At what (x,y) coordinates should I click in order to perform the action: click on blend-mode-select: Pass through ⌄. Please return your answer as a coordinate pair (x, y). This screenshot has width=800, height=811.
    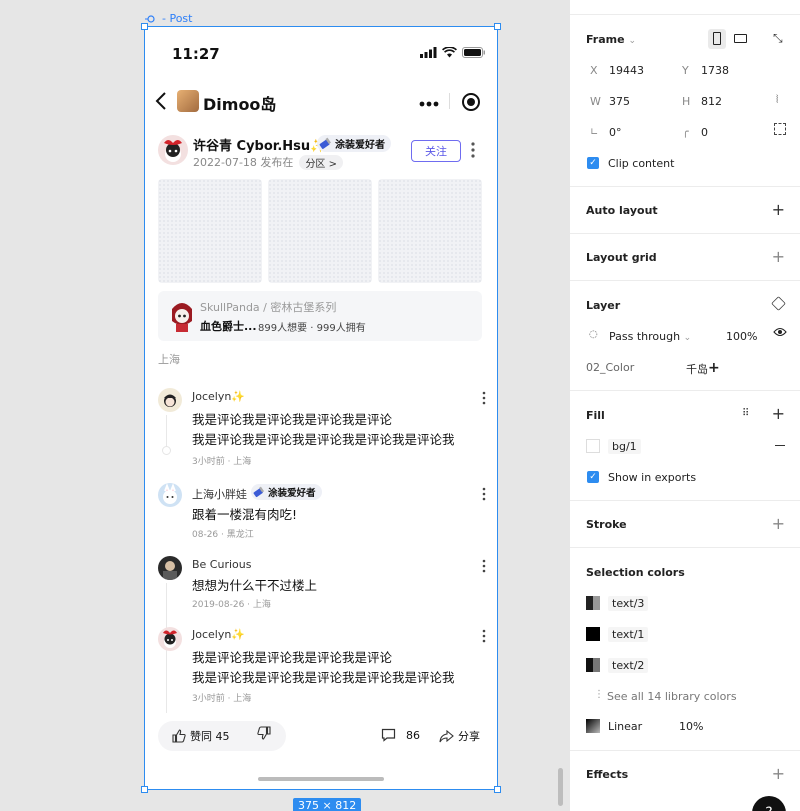
    Looking at the image, I should click on (650, 336).